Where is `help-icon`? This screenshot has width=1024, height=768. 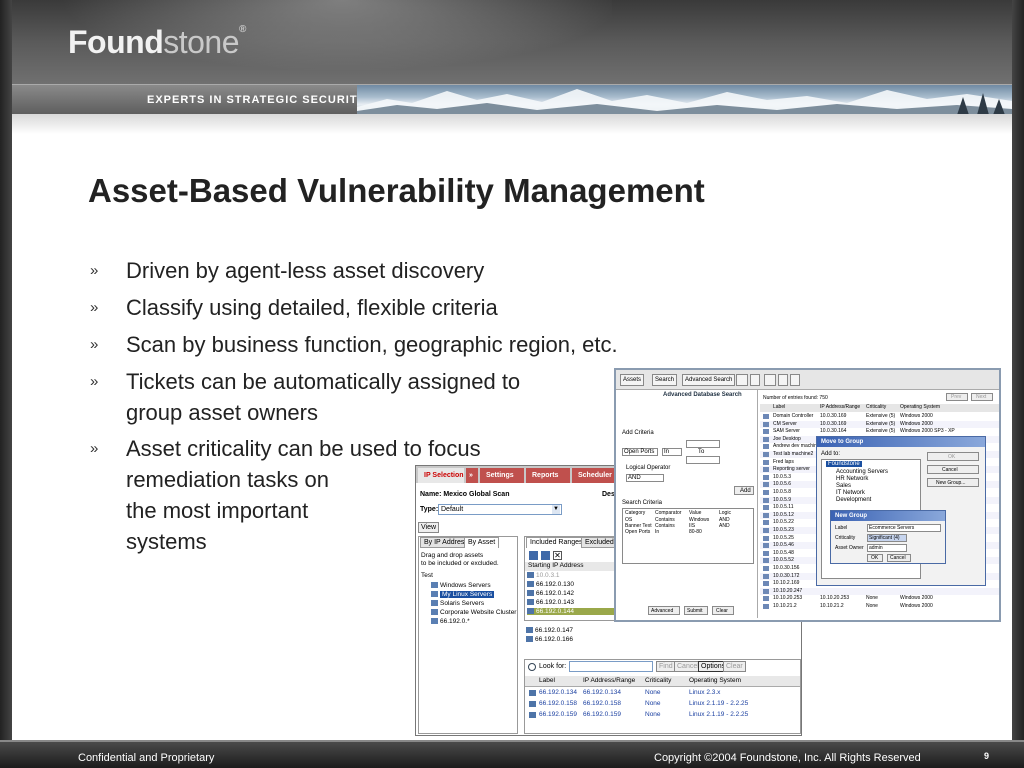 help-icon is located at coordinates (795, 380).